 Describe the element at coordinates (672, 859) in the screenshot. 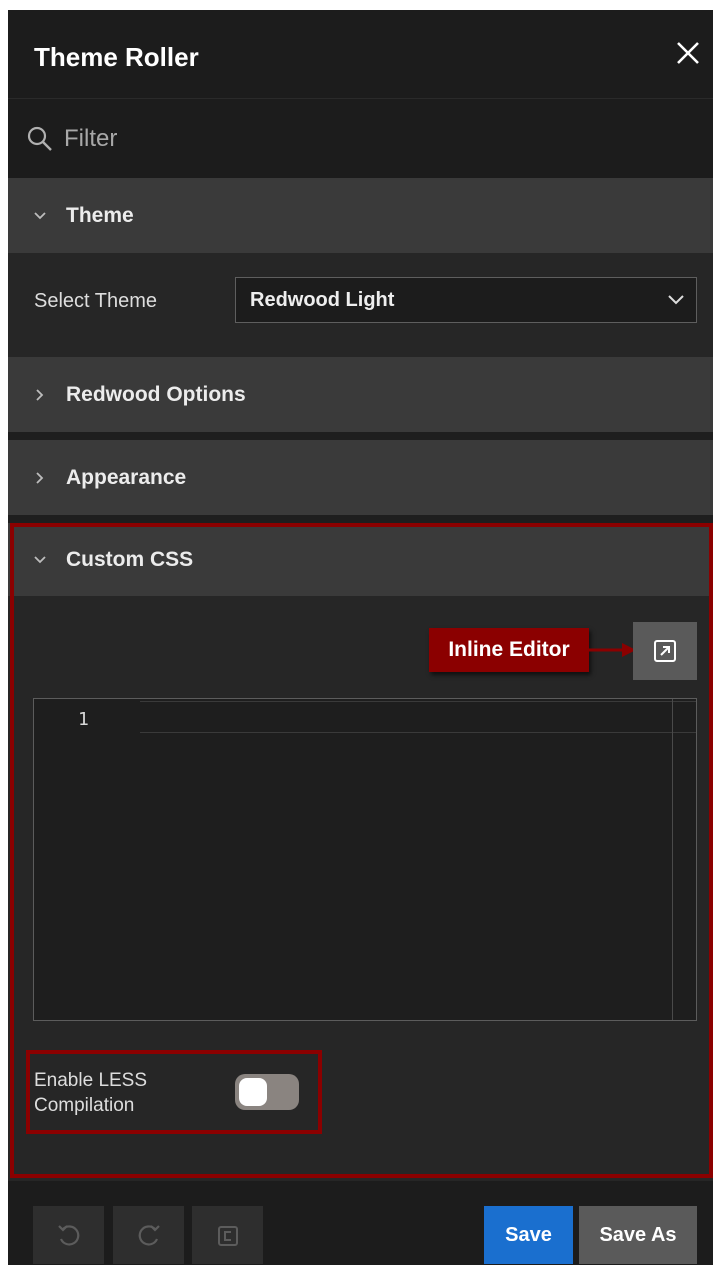

I see `editor-minimap-divider` at that location.